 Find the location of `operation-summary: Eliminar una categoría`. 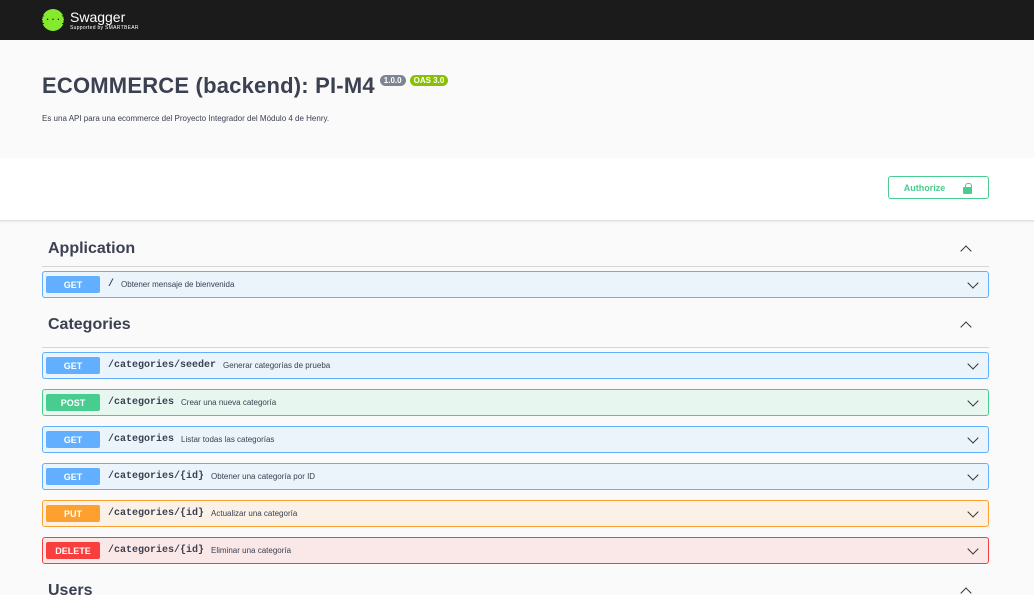

operation-summary: Eliminar una categoría is located at coordinates (251, 550).